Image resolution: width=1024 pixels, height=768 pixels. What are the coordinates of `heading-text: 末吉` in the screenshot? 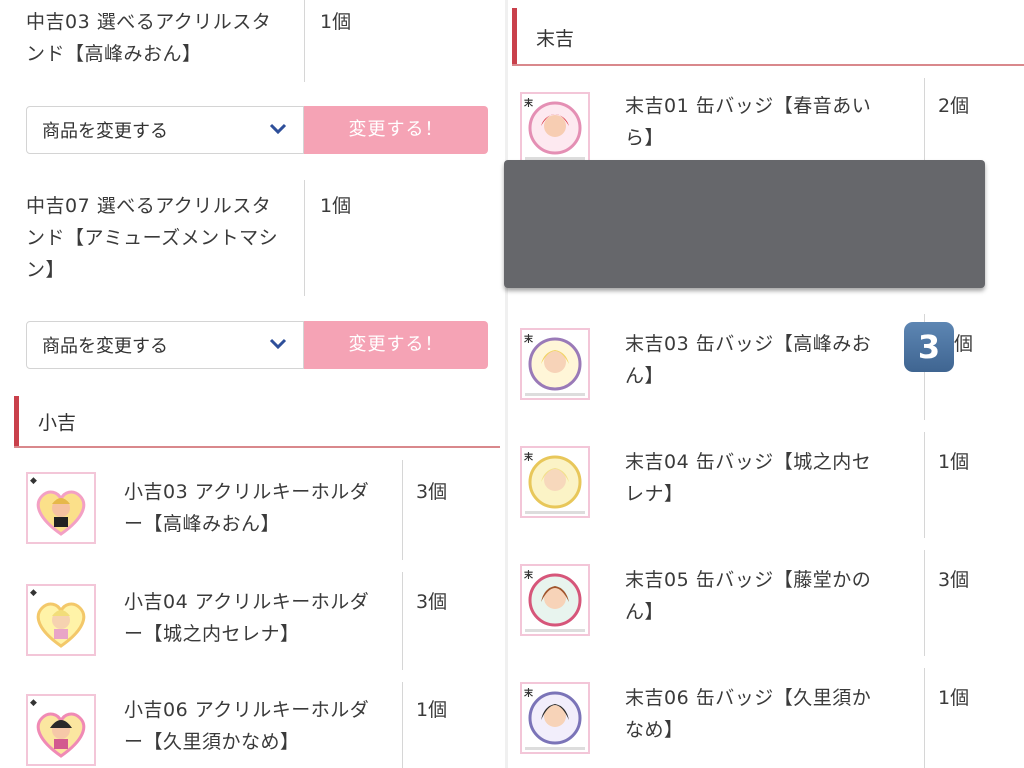 It's located at (555, 39).